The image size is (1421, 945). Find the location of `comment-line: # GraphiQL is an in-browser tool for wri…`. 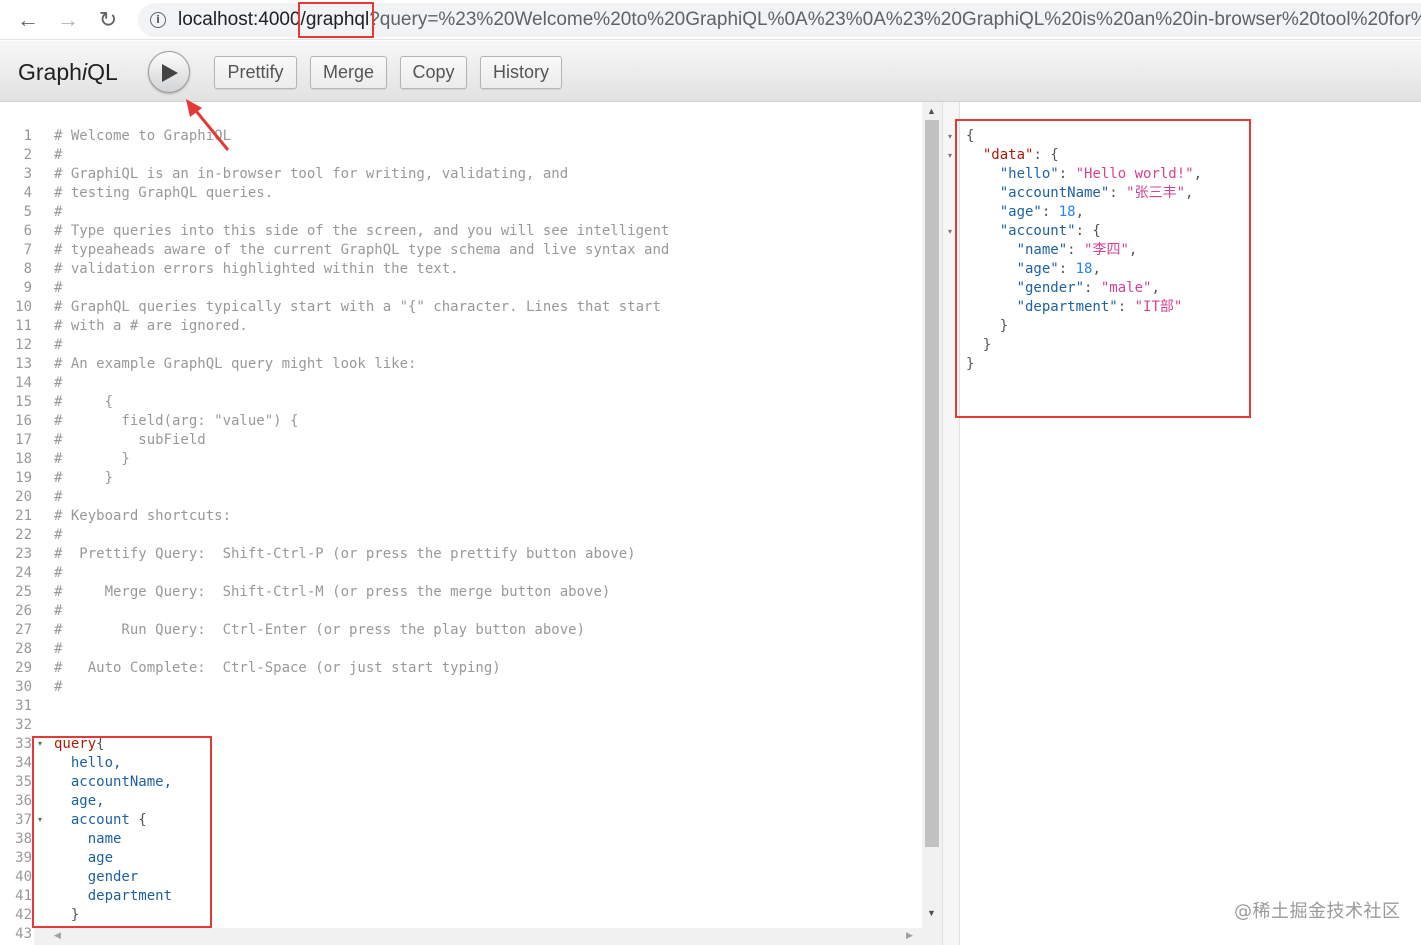

comment-line: # GraphiQL is an in-browser tool for wri… is located at coordinates (311, 174).